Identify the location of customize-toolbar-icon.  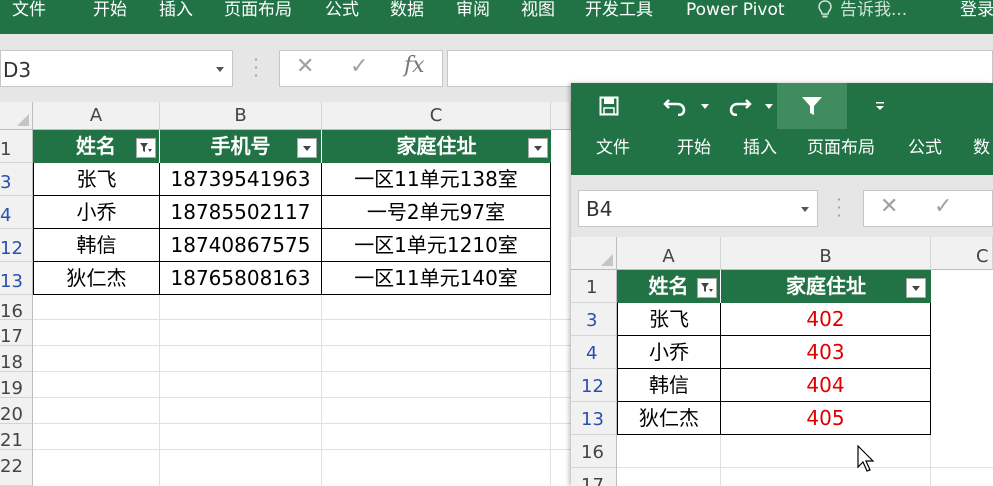
(880, 106).